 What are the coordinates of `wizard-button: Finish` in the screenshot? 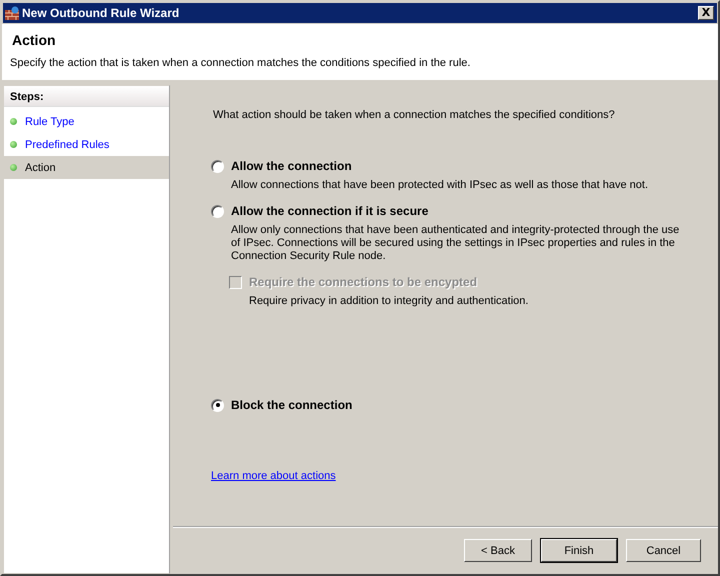 It's located at (579, 550).